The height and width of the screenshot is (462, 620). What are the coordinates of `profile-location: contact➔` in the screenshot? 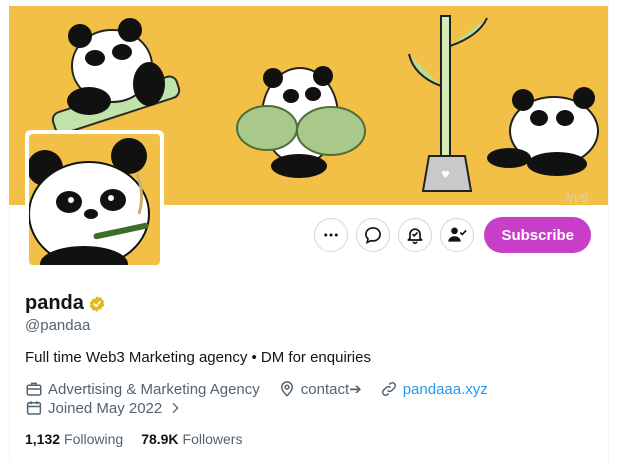 It's located at (320, 389).